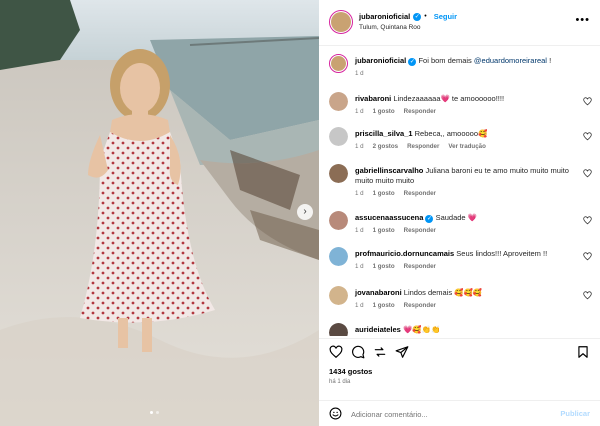 This screenshot has width=600, height=426. I want to click on caption-age: 1 d, so click(359, 73).